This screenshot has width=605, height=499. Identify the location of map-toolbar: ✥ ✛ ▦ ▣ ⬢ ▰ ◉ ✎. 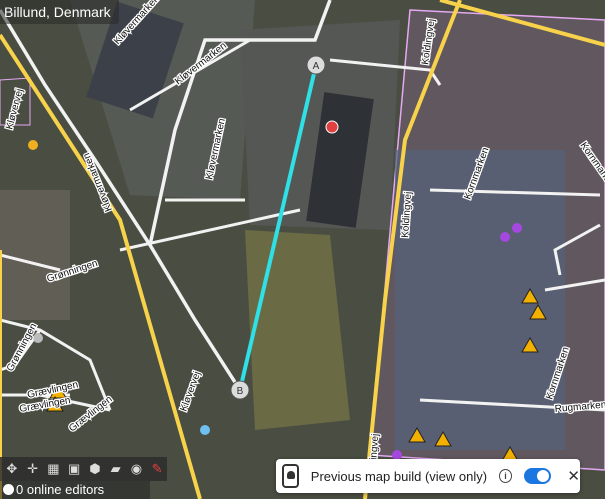
(83, 469).